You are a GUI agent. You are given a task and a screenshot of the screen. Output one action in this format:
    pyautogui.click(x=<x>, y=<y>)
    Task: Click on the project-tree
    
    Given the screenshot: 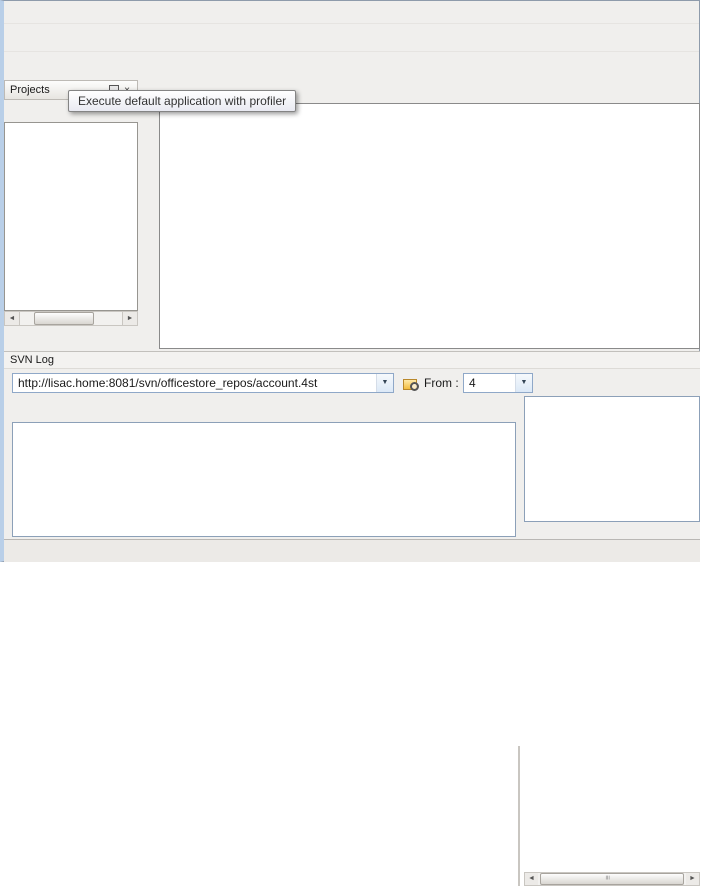 What is the action you would take?
    pyautogui.click(x=71, y=216)
    